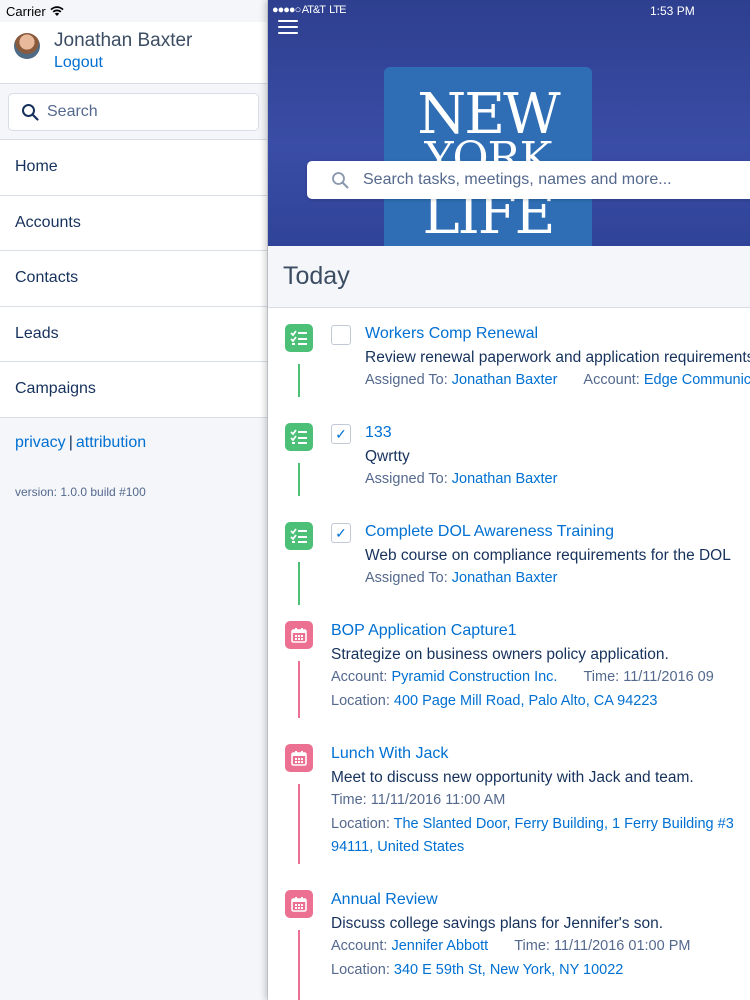  I want to click on event-time: 11/11/2016 01:00 PM, so click(622, 946).